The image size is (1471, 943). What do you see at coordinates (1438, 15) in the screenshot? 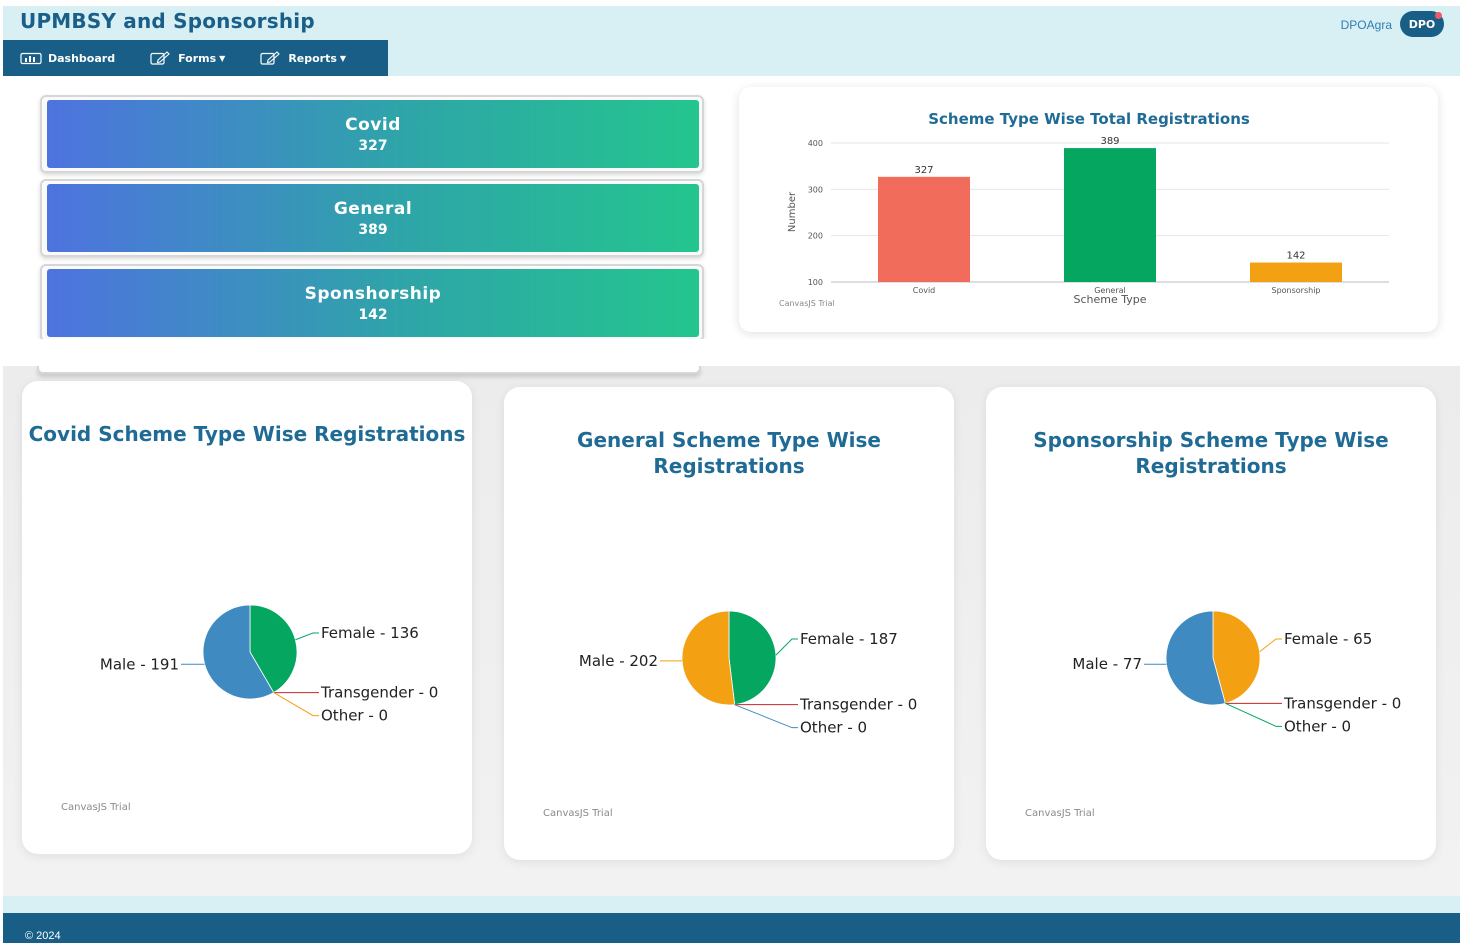
I see `notification-dot` at bounding box center [1438, 15].